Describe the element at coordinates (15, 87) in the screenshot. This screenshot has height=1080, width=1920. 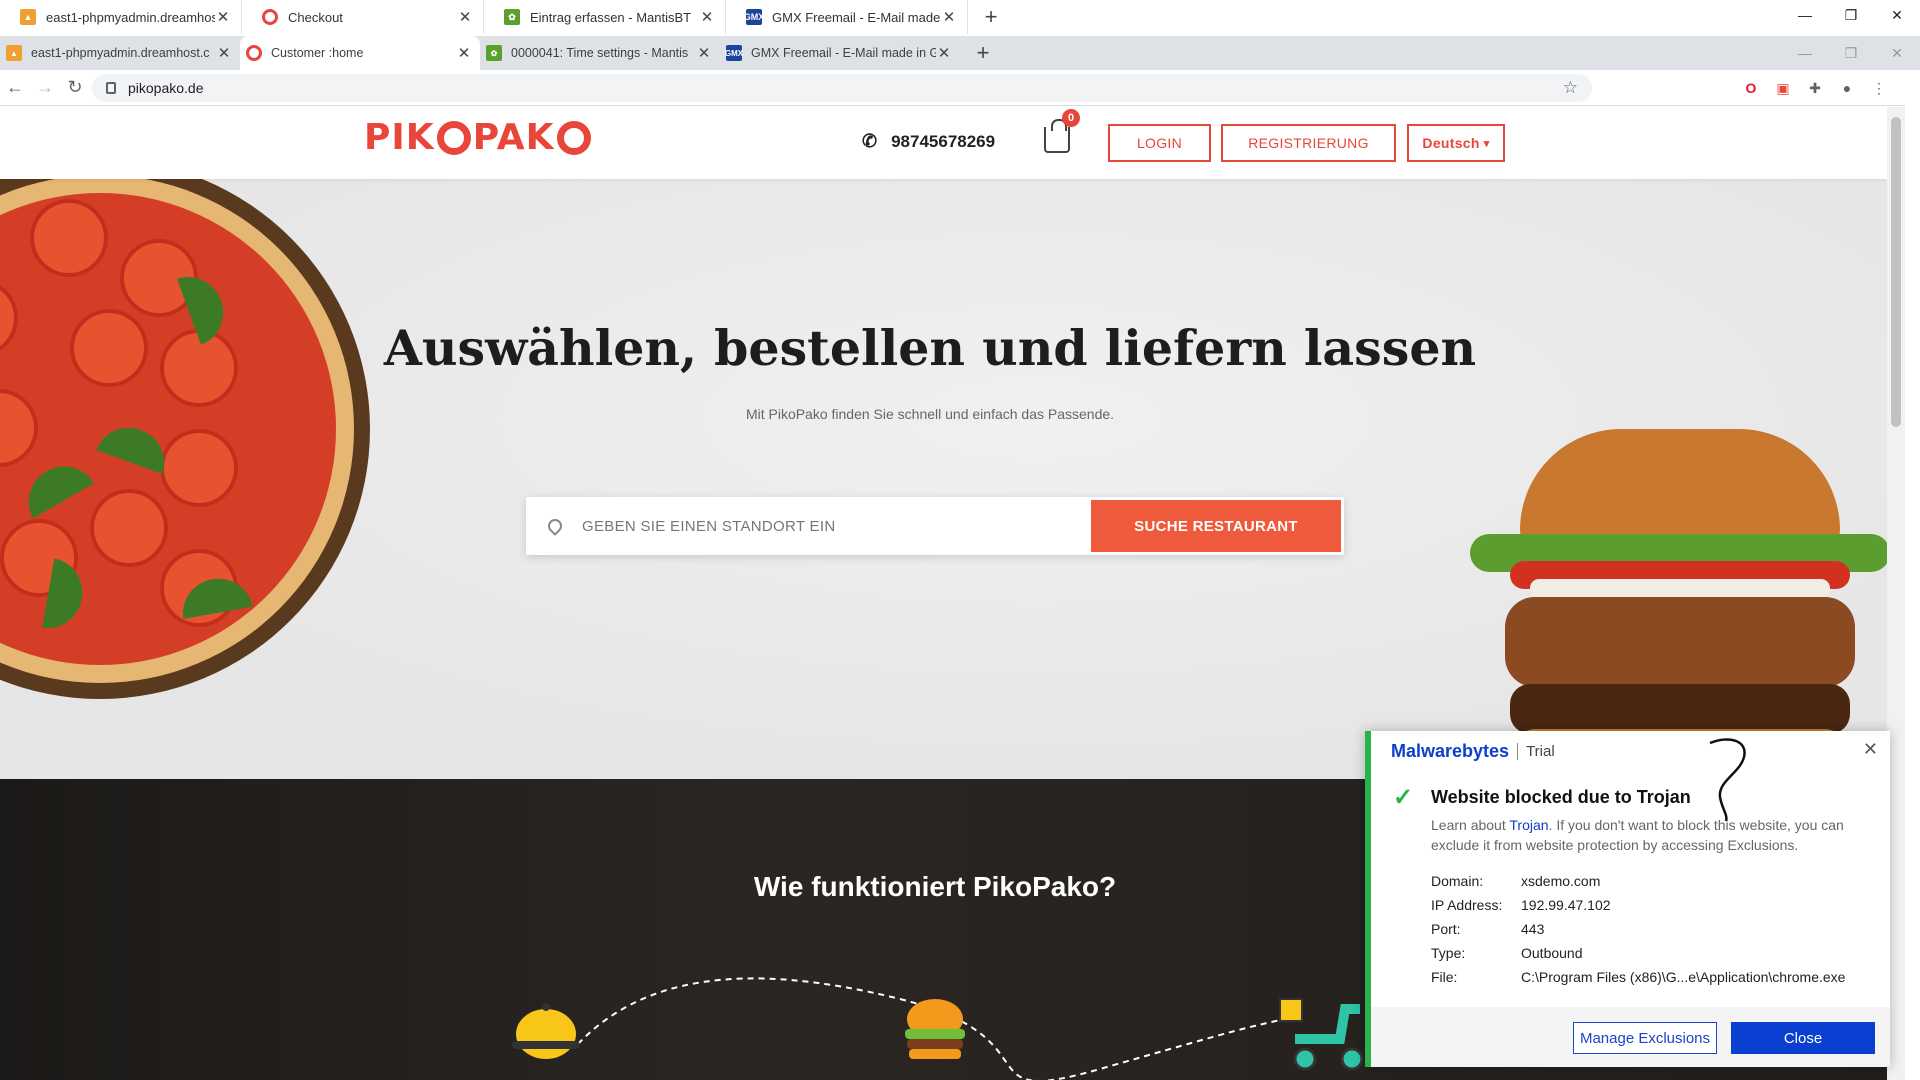
I see `back-icon: ←` at that location.